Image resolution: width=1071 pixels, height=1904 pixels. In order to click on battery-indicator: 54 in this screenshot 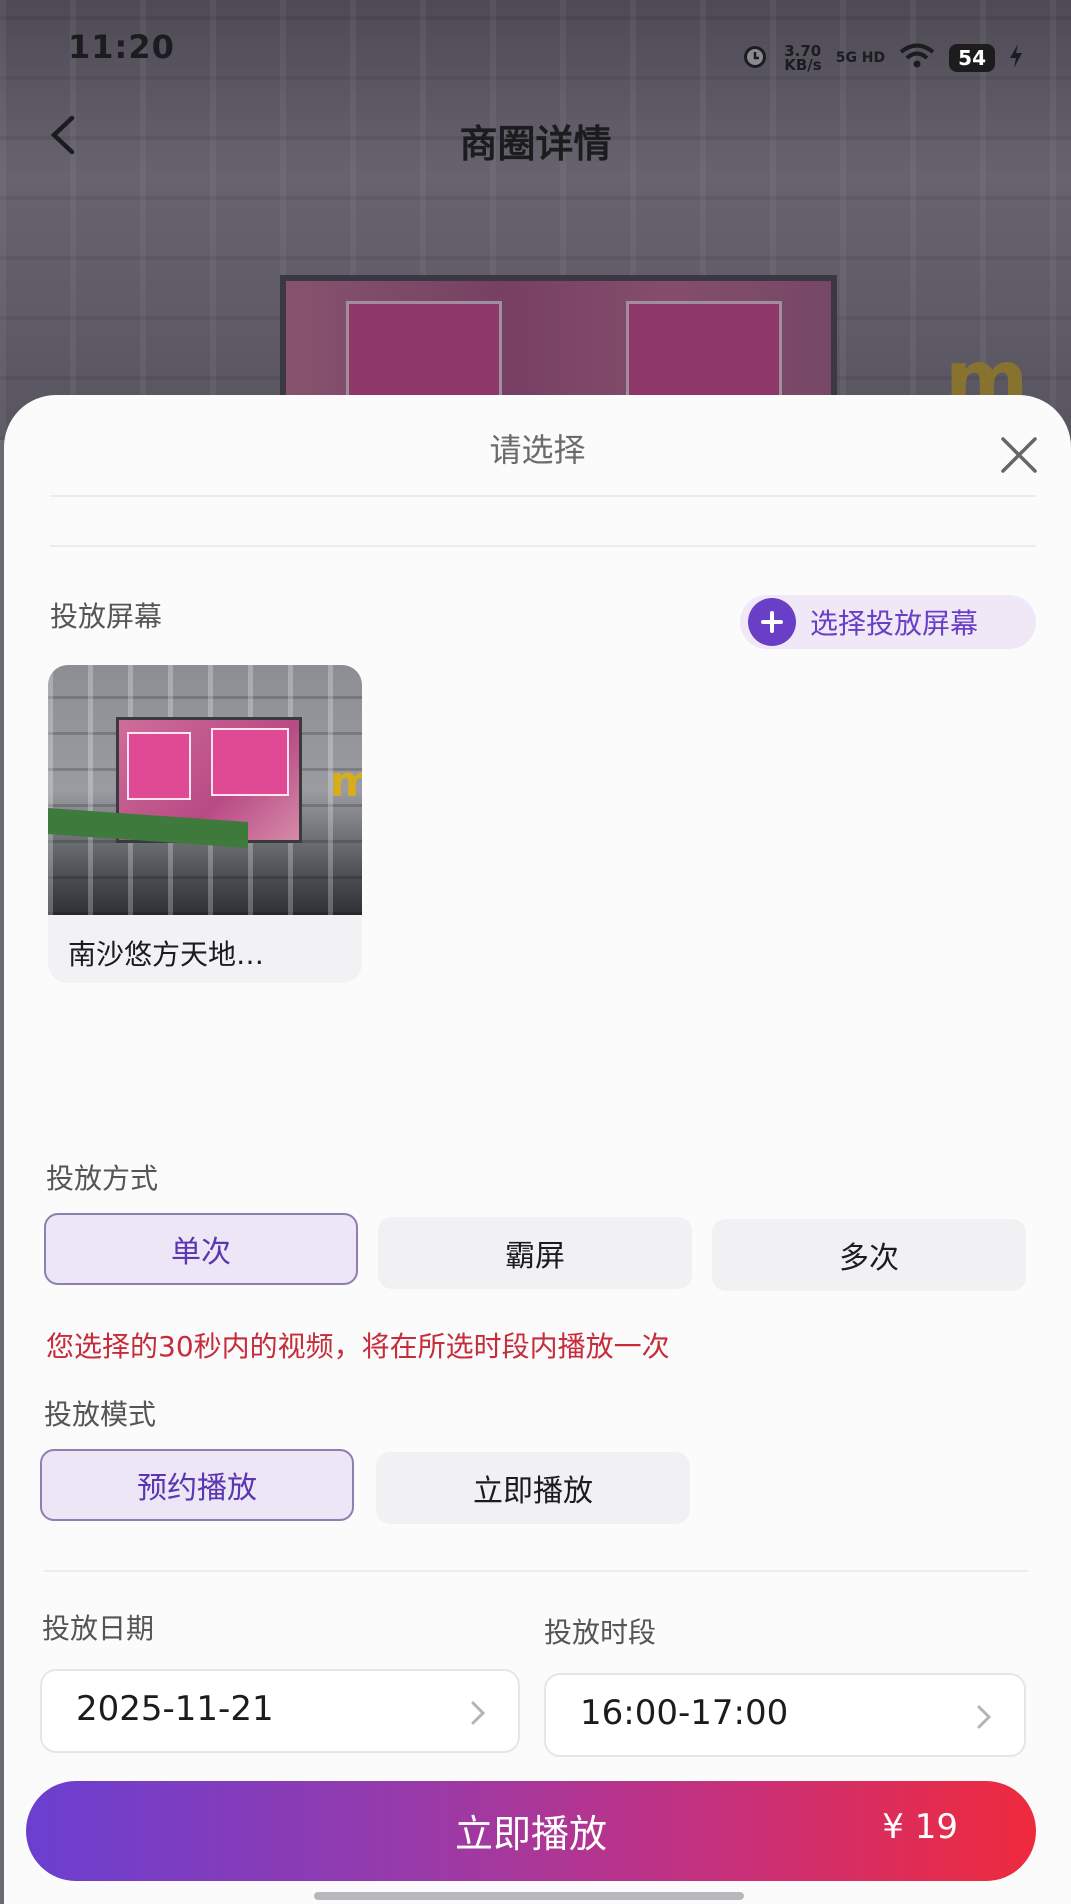, I will do `click(972, 58)`.